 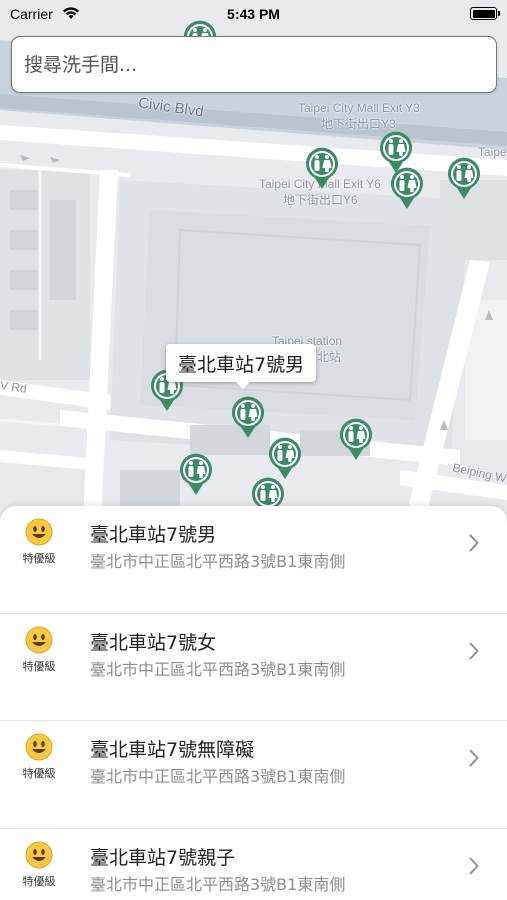 I want to click on map-label-mall-y3-en: Taipei City Mall Exit Y3, so click(x=359, y=108).